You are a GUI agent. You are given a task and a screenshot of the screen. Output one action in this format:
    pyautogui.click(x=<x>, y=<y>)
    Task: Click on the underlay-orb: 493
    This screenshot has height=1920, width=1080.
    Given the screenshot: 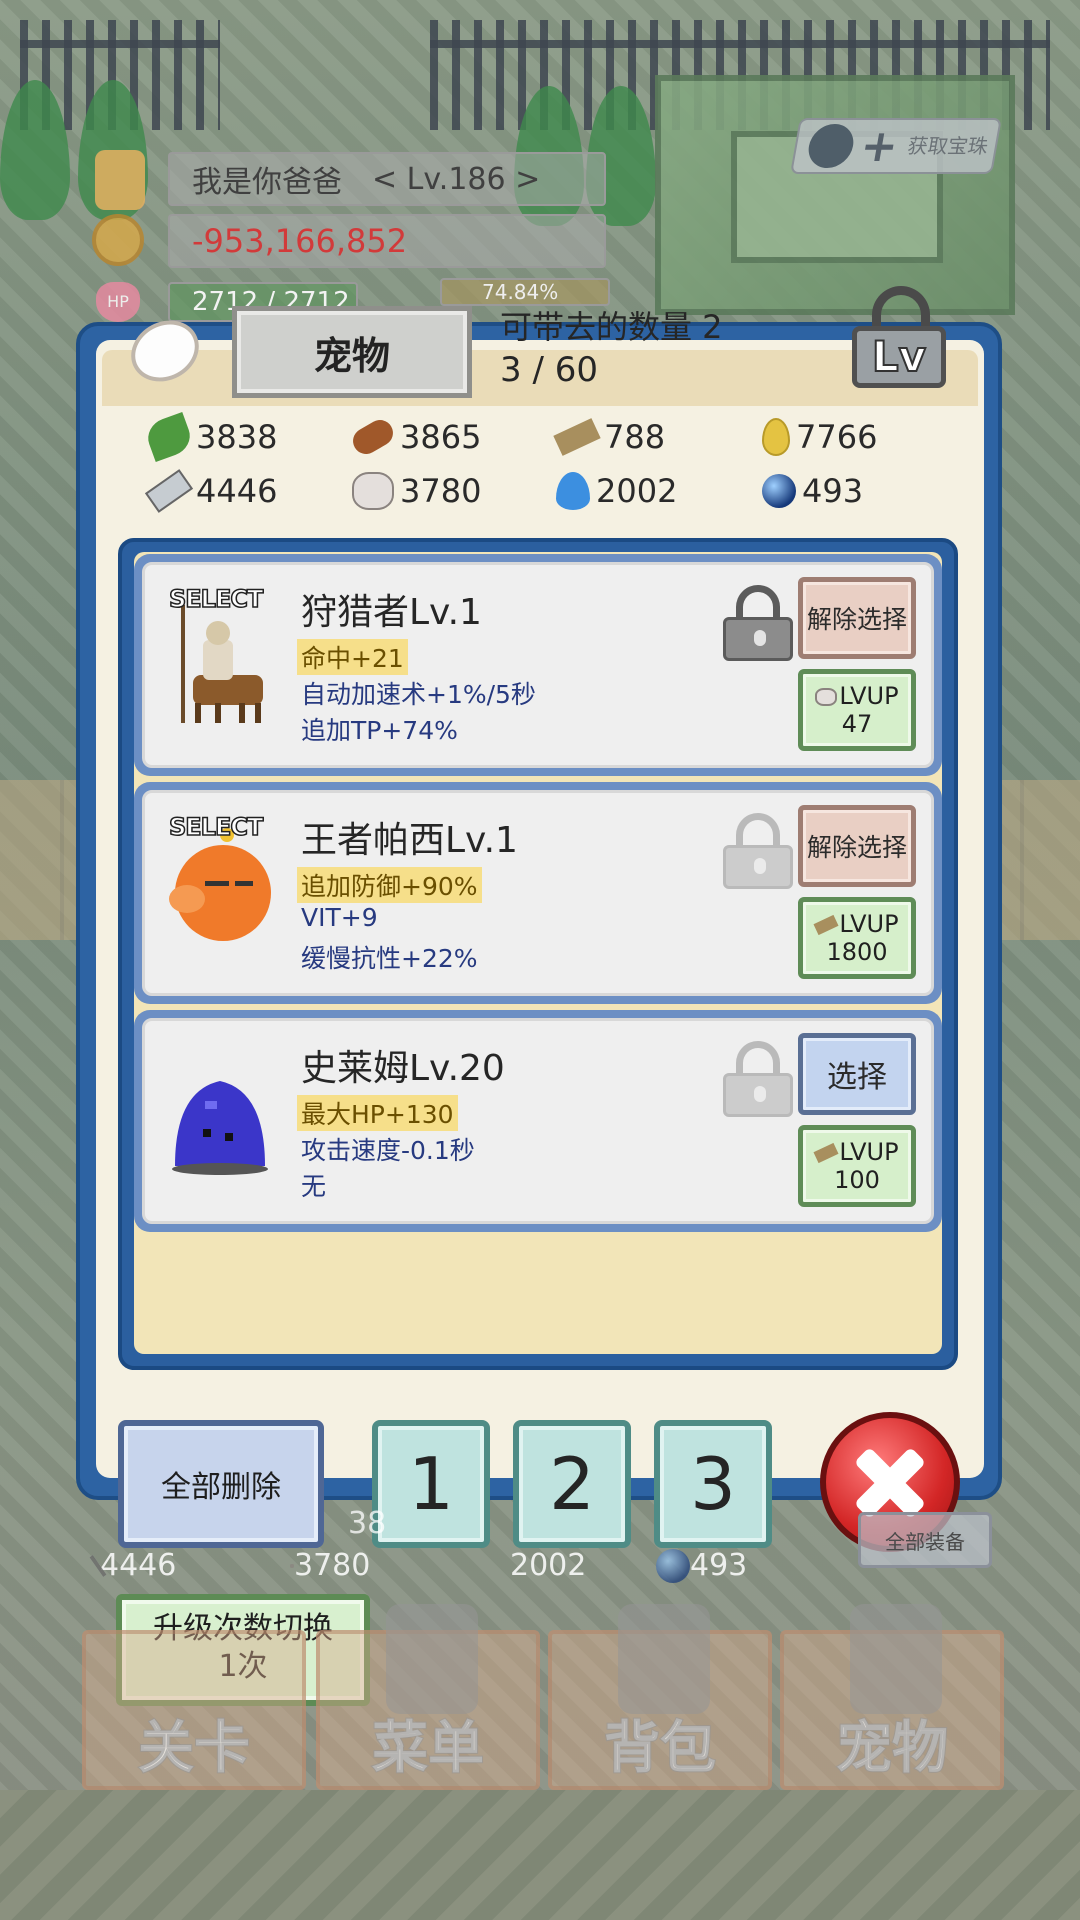 What is the action you would take?
    pyautogui.click(x=701, y=1565)
    